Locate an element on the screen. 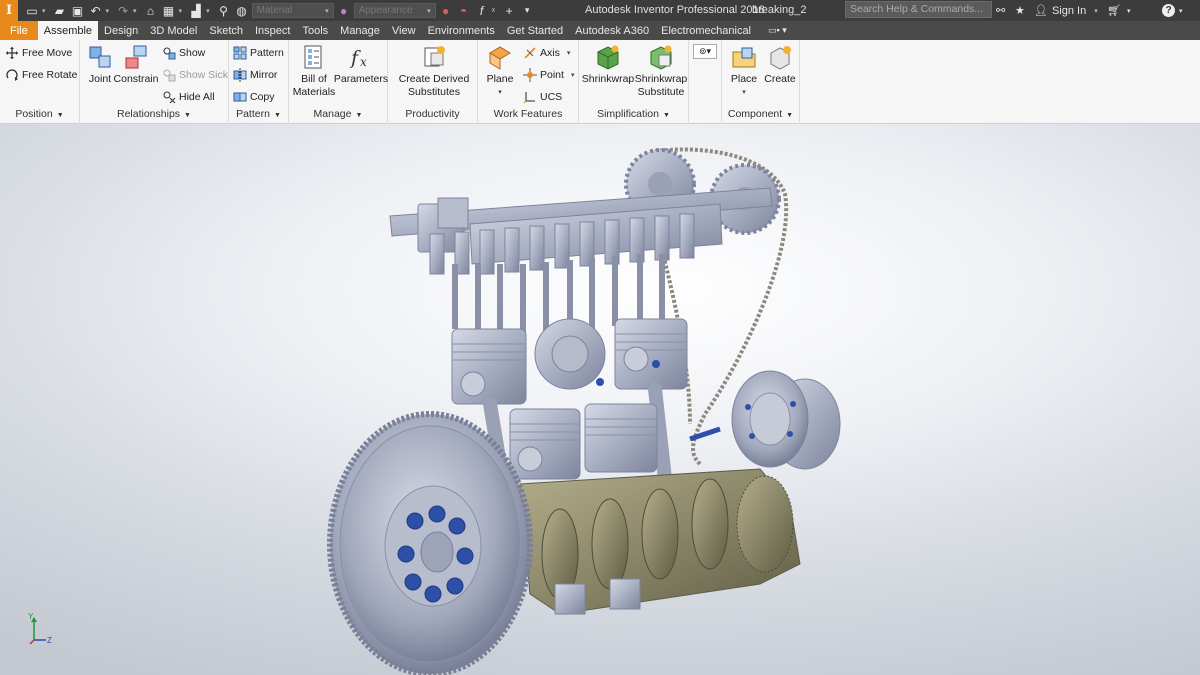  sign-in-button: 👤︎ Sign In ▾ is located at coordinates (1066, 10).